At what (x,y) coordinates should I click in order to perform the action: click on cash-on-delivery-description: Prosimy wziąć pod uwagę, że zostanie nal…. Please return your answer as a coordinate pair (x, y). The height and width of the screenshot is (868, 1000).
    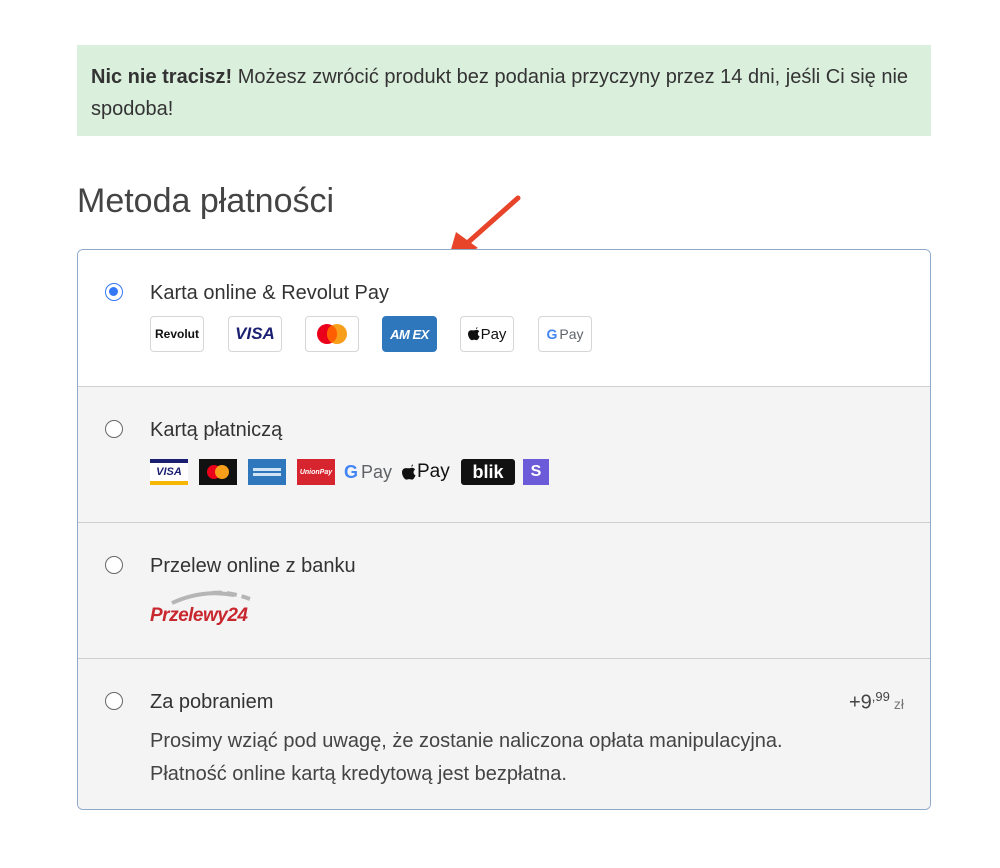
    Looking at the image, I should click on (466, 757).